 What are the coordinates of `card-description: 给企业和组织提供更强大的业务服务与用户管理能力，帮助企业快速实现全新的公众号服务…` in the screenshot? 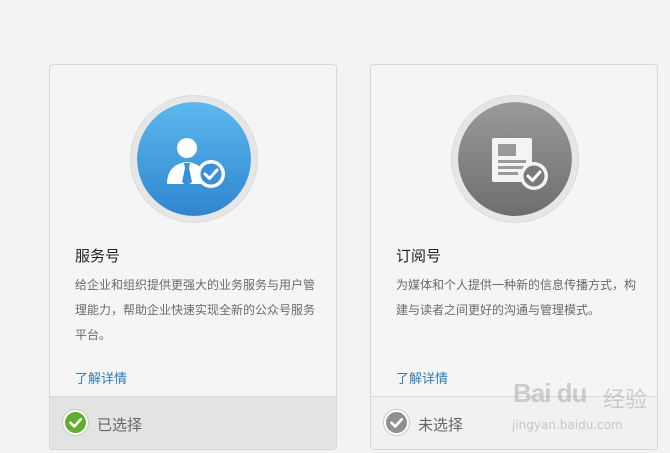 It's located at (195, 310).